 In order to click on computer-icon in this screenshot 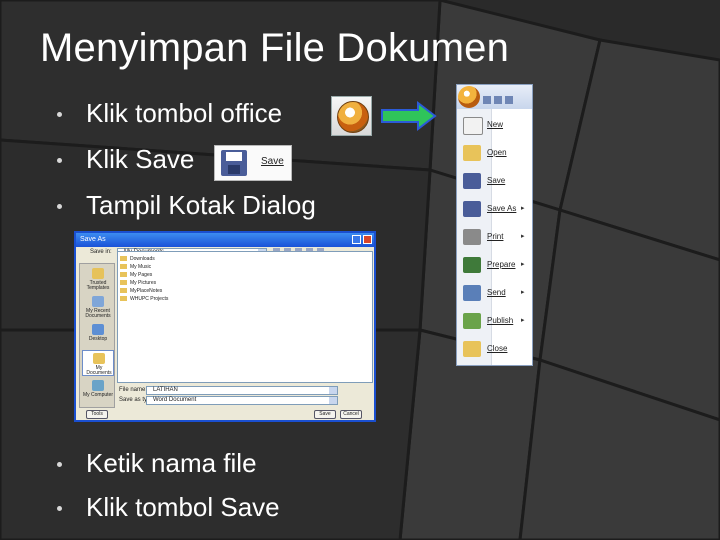, I will do `click(98, 385)`.